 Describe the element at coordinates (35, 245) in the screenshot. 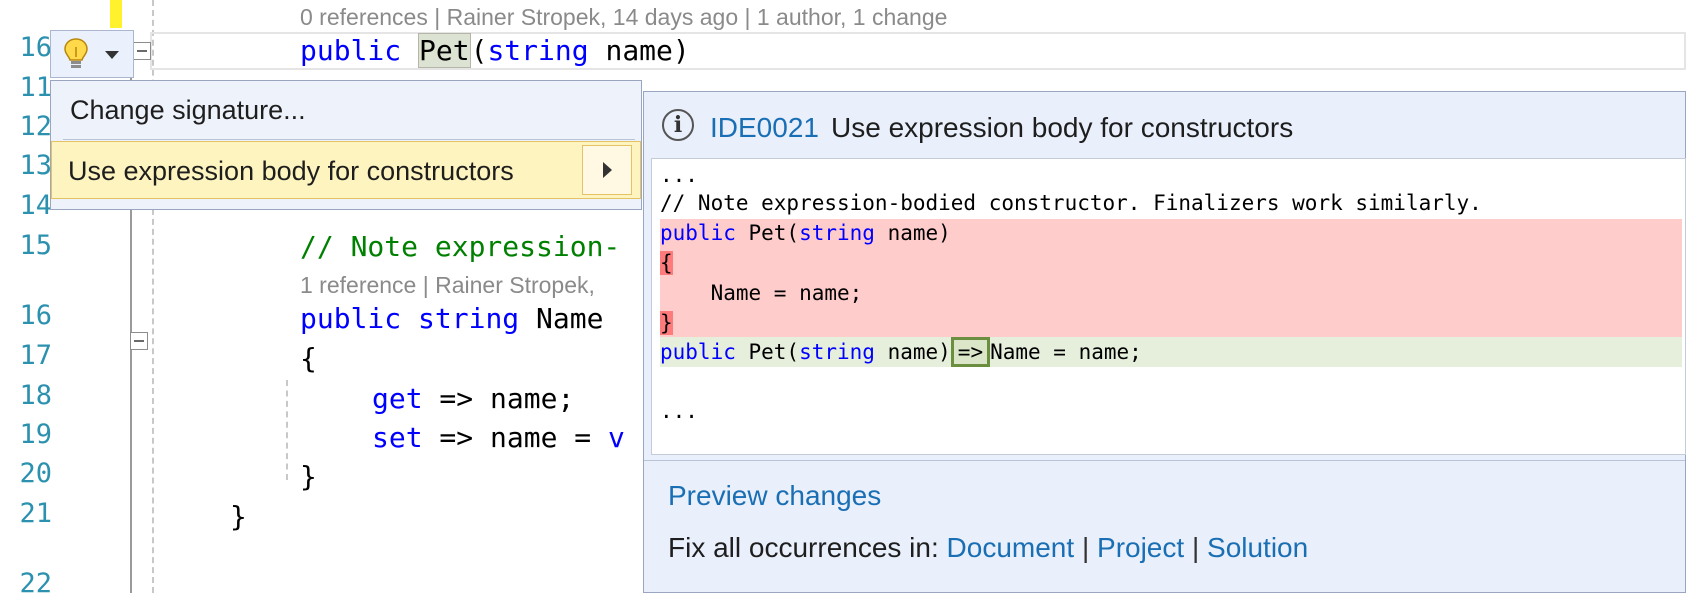

I see `line-number: 15` at that location.